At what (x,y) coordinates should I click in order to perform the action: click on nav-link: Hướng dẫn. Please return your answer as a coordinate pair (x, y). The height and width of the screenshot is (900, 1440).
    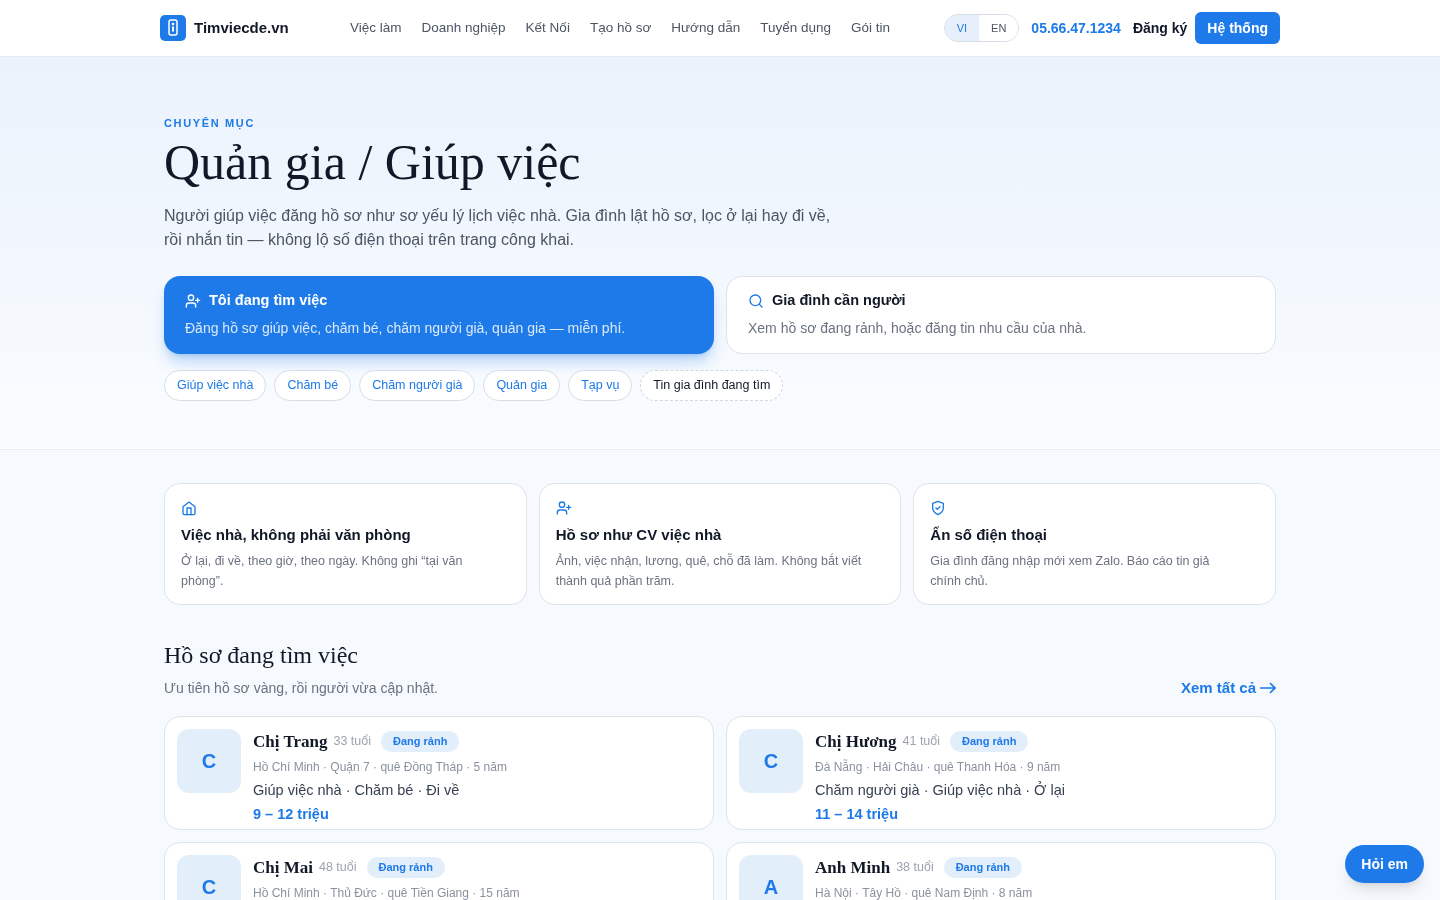
    Looking at the image, I should click on (706, 28).